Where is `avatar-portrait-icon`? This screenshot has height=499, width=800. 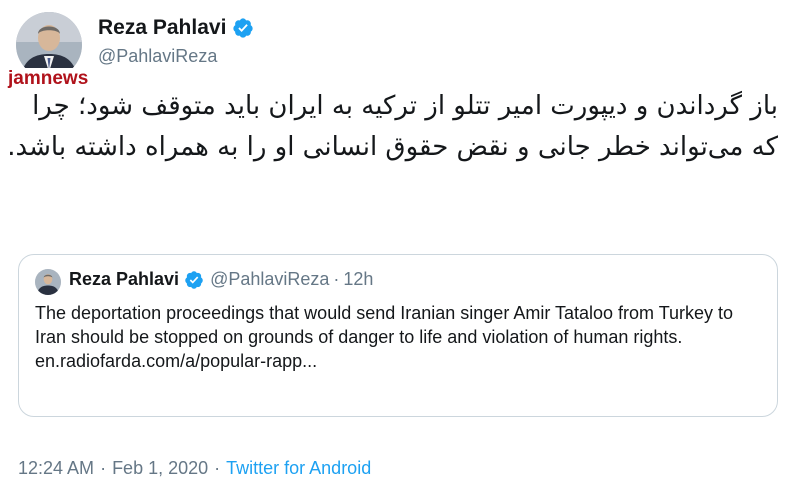
avatar-portrait-icon is located at coordinates (48, 282).